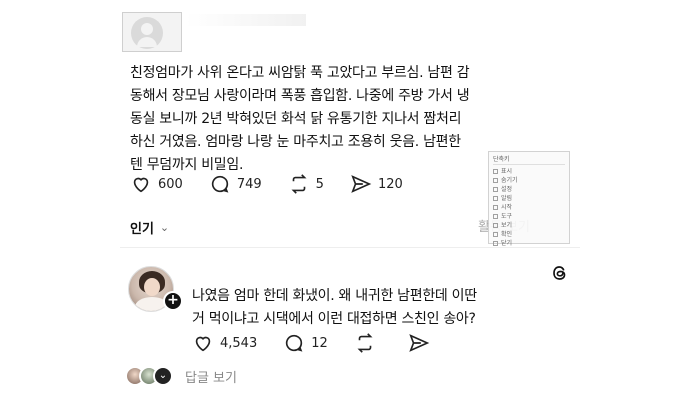  I want to click on overlay-menu-item: 확인, so click(529, 234).